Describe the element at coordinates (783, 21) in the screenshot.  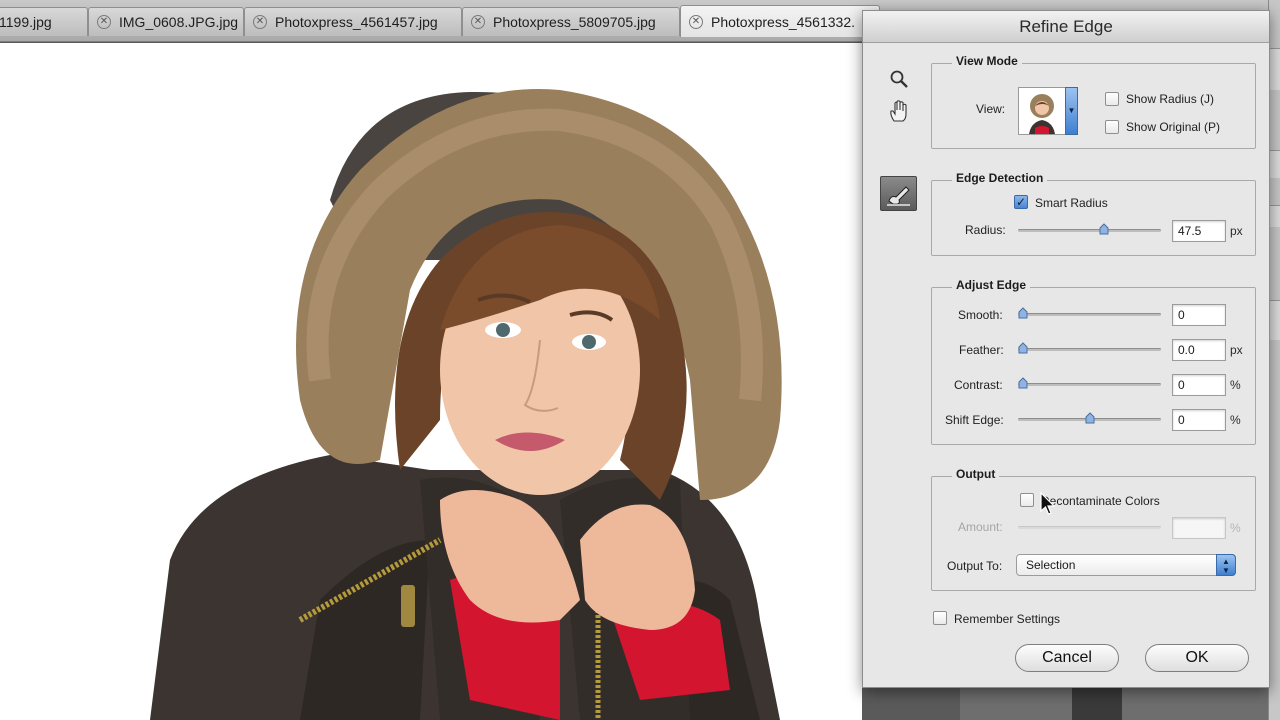
I see `tab-label: Photoxpress_4561332.` at that location.